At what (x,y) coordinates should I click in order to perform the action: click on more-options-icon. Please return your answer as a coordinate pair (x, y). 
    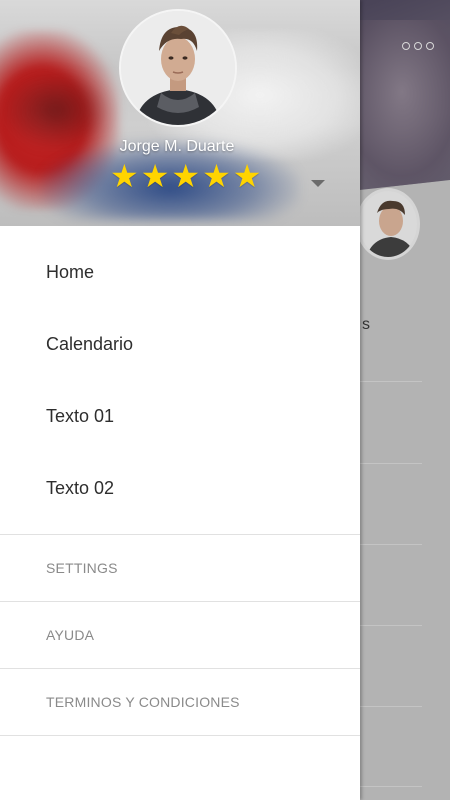
    Looking at the image, I should click on (418, 46).